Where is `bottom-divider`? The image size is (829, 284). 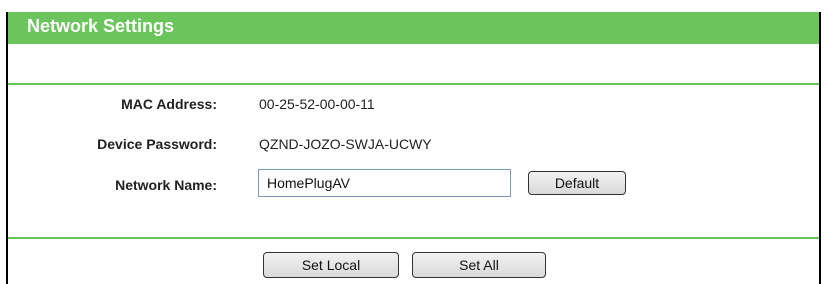
bottom-divider is located at coordinates (413, 238).